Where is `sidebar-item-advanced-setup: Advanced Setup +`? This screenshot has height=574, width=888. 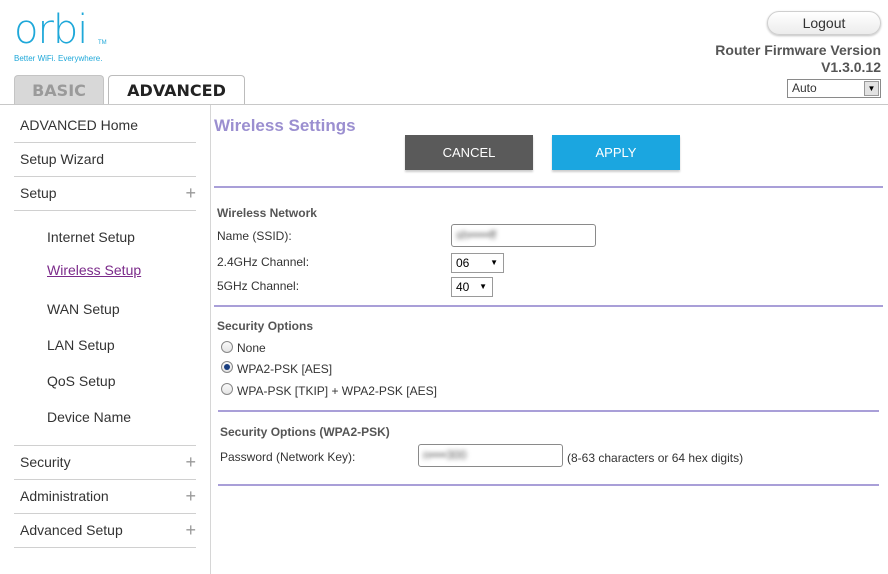 sidebar-item-advanced-setup: Advanced Setup + is located at coordinates (108, 530).